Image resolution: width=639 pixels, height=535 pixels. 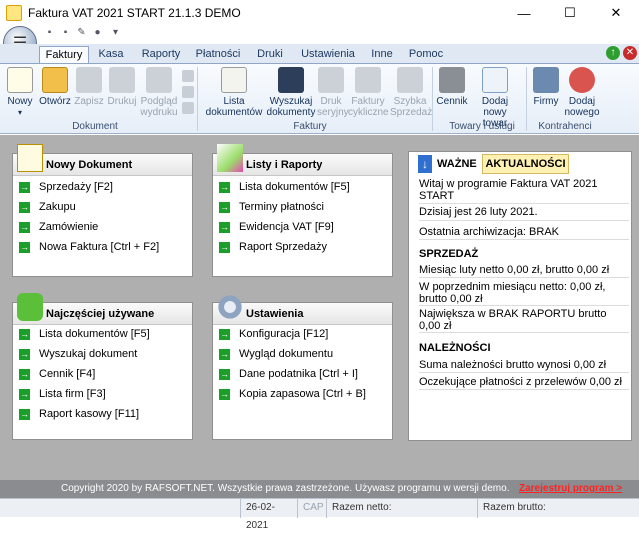 What do you see at coordinates (134, 13) in the screenshot?
I see `window-title: Faktura VAT 2021 START 21.1.3 DEMO` at bounding box center [134, 13].